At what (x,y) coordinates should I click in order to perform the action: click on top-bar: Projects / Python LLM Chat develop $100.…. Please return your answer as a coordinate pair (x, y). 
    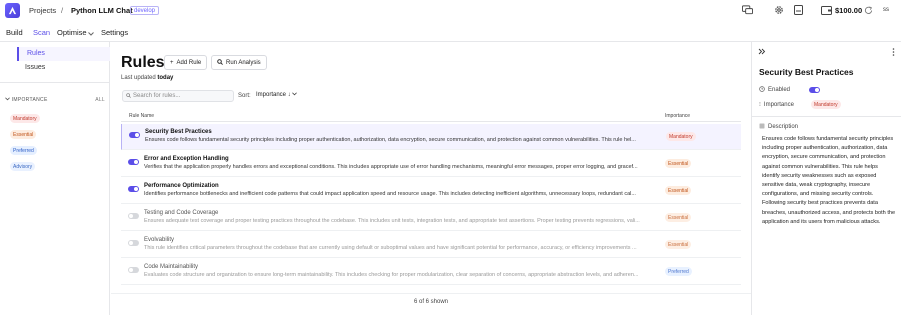
    Looking at the image, I should click on (450, 11).